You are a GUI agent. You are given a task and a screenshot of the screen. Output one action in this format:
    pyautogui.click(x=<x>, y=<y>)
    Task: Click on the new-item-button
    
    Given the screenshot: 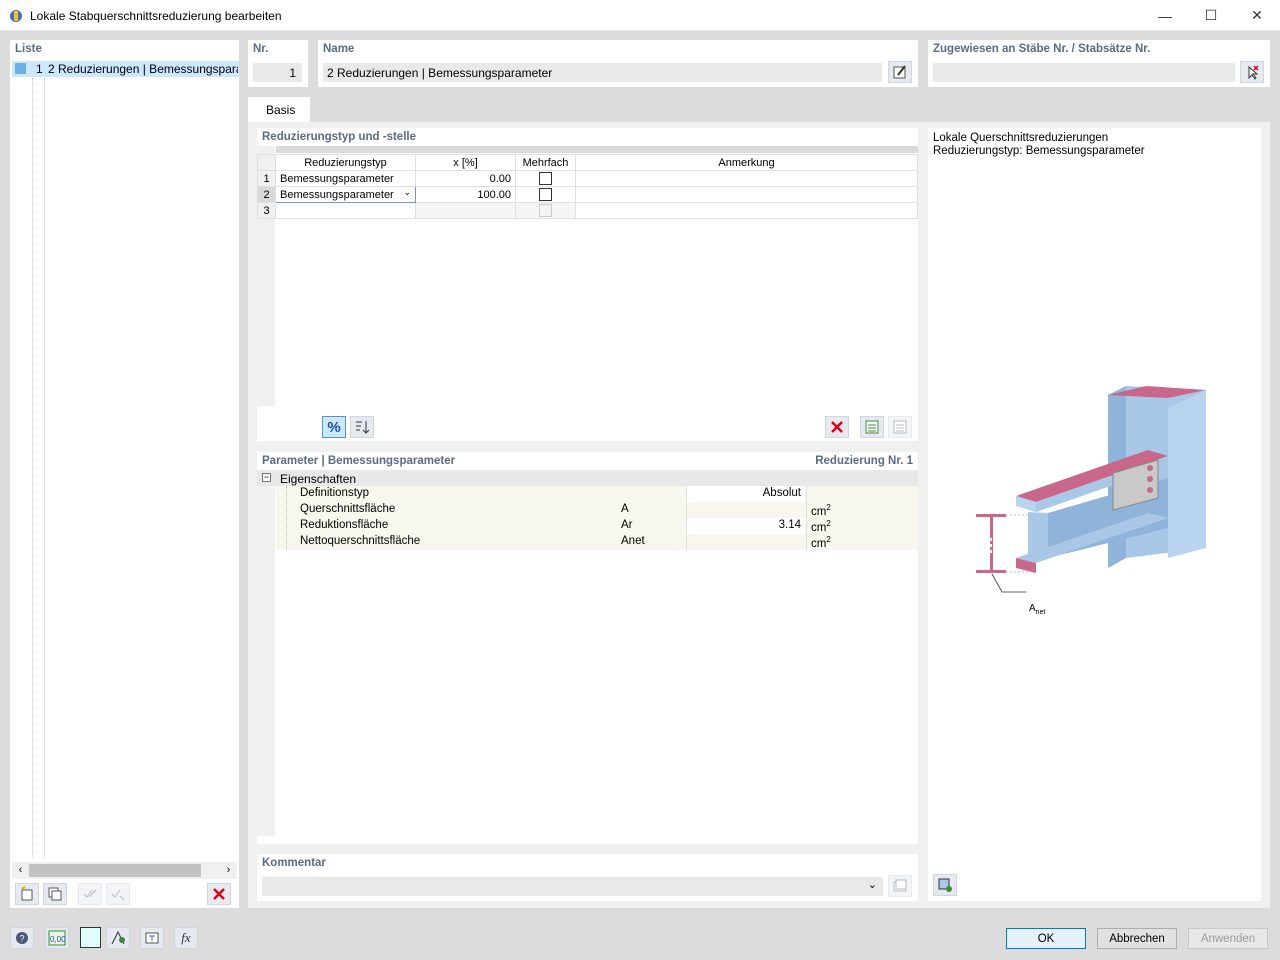 What is the action you would take?
    pyautogui.click(x=27, y=894)
    